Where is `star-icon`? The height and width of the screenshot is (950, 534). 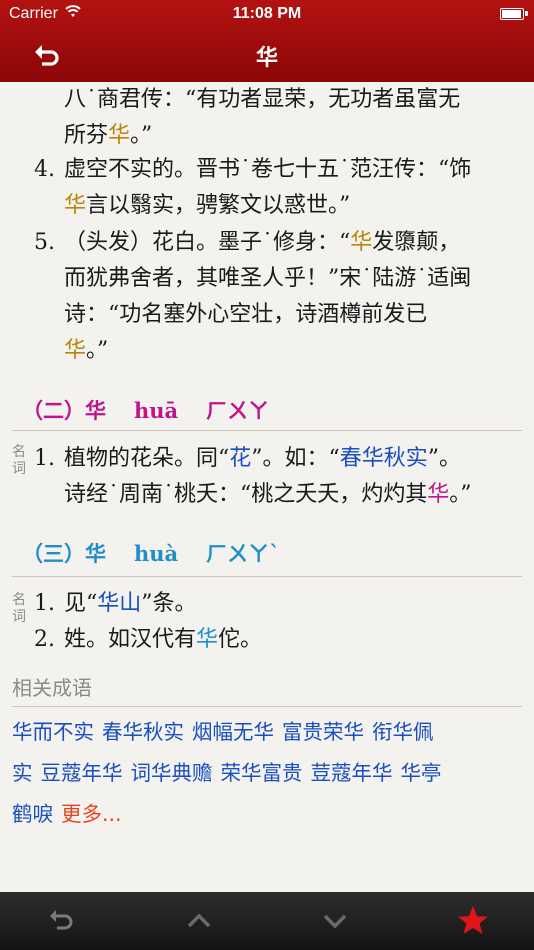 star-icon is located at coordinates (473, 921).